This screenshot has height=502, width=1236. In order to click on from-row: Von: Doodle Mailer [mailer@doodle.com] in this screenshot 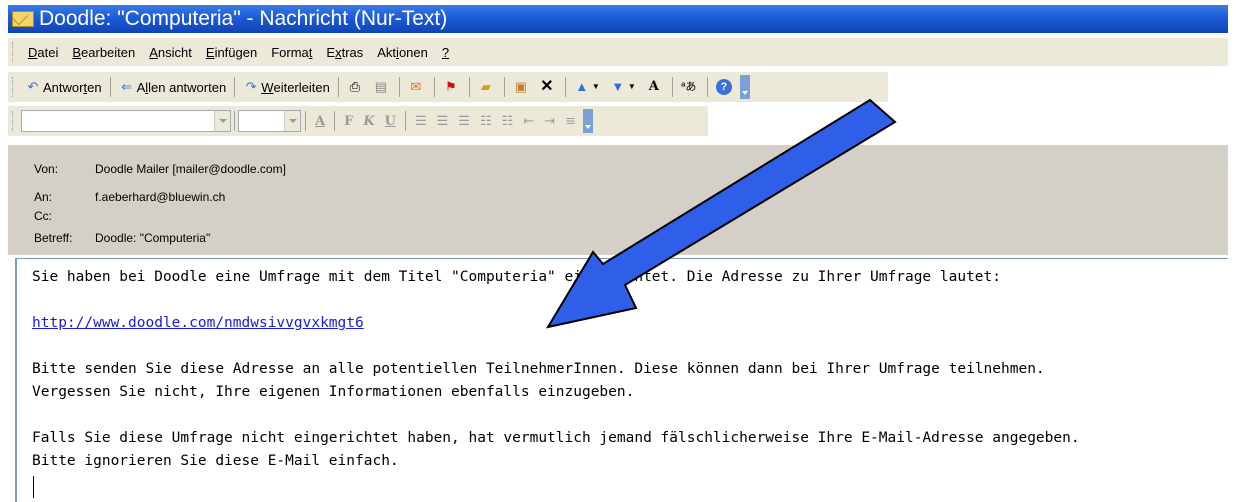, I will do `click(160, 169)`.